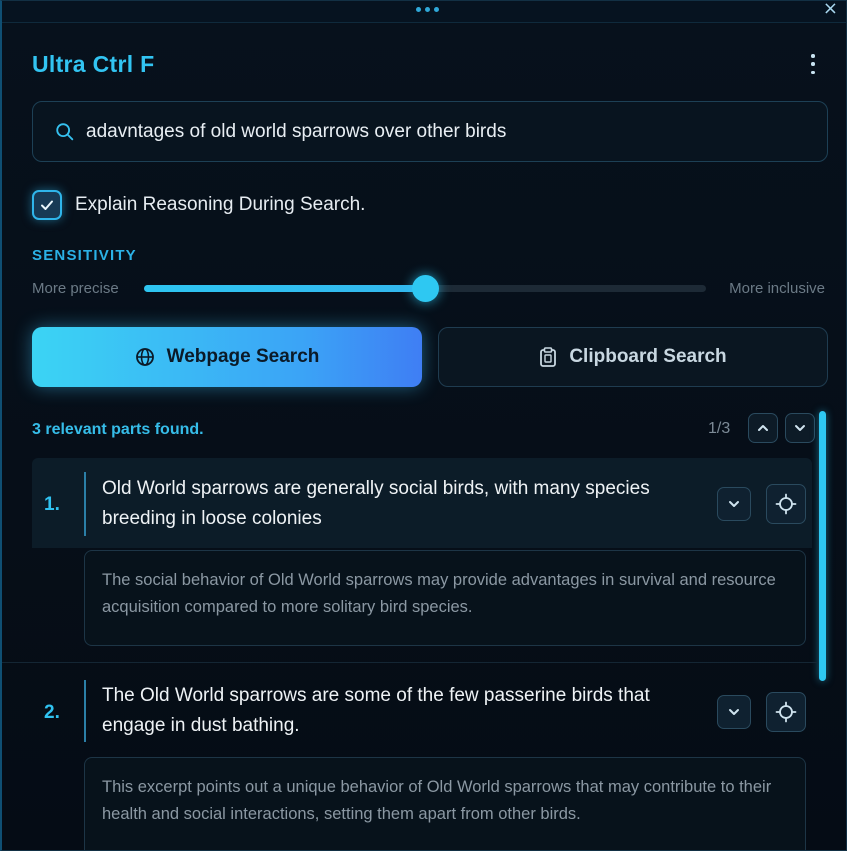  What do you see at coordinates (548, 357) in the screenshot?
I see `clipboard-icon` at bounding box center [548, 357].